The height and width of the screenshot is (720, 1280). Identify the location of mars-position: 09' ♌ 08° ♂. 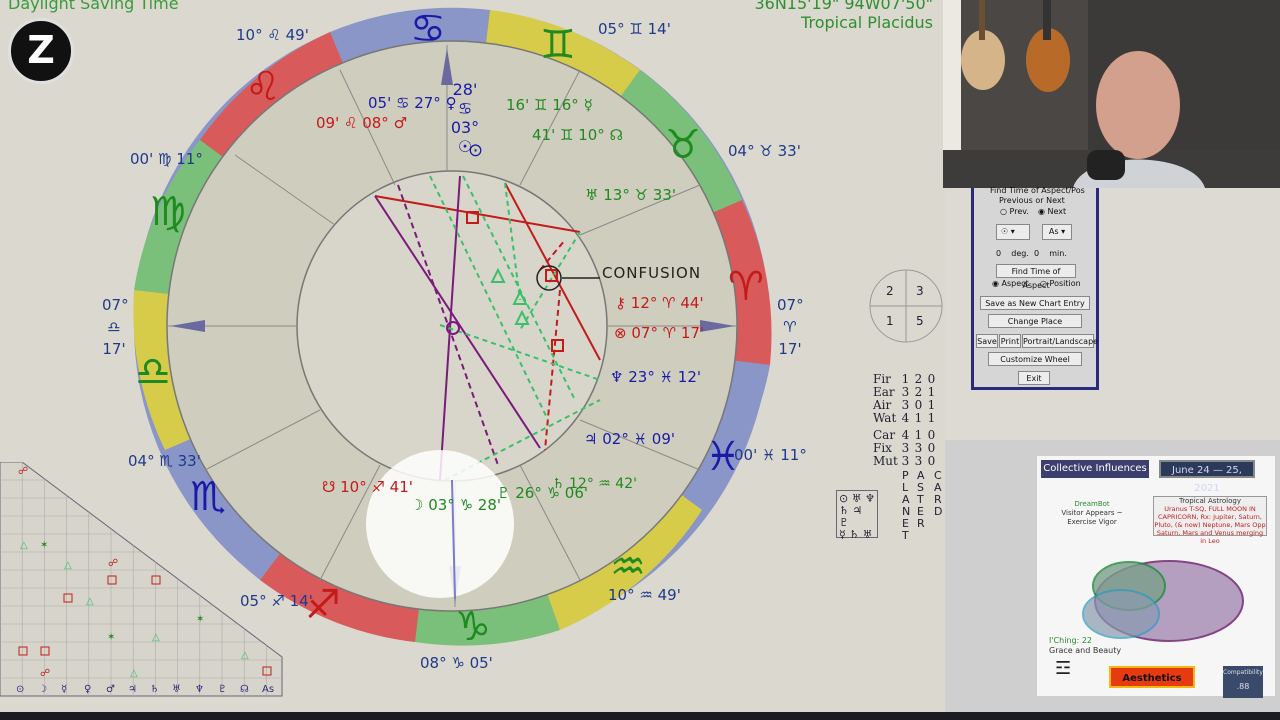
(361, 123).